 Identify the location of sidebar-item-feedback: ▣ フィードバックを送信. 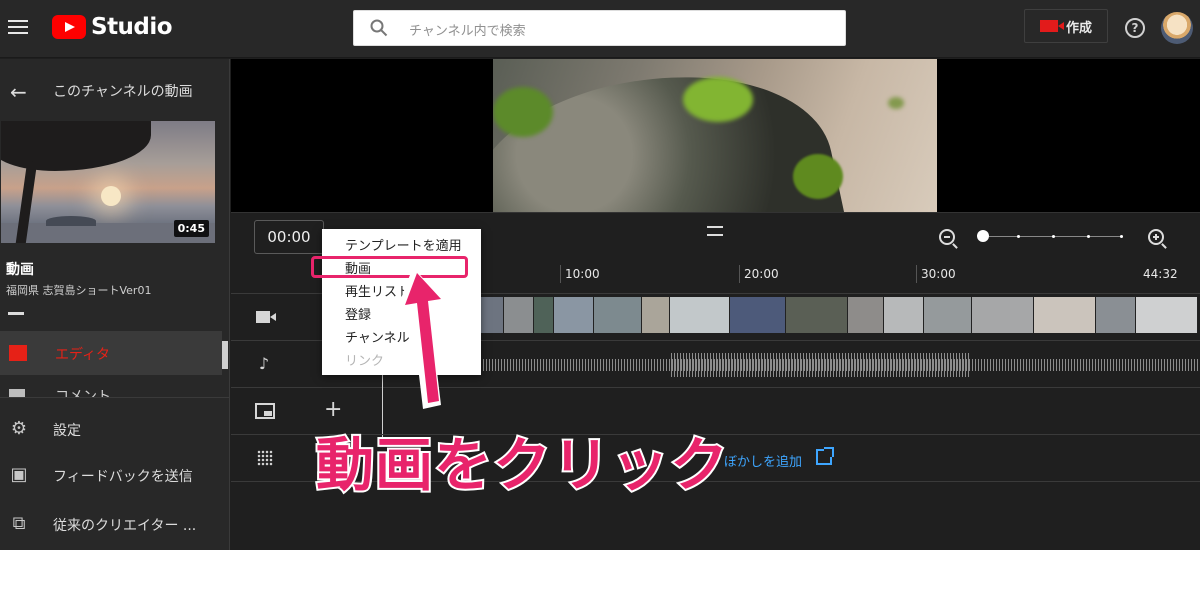
(115, 475).